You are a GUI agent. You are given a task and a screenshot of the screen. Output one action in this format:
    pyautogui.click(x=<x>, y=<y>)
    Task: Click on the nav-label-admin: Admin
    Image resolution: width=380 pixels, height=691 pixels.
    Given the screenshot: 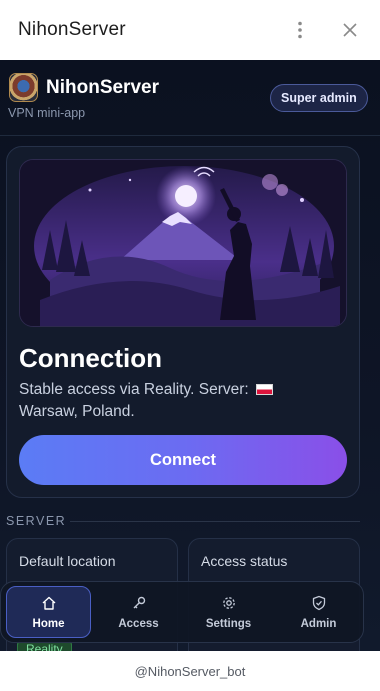 What is the action you would take?
    pyautogui.click(x=318, y=623)
    